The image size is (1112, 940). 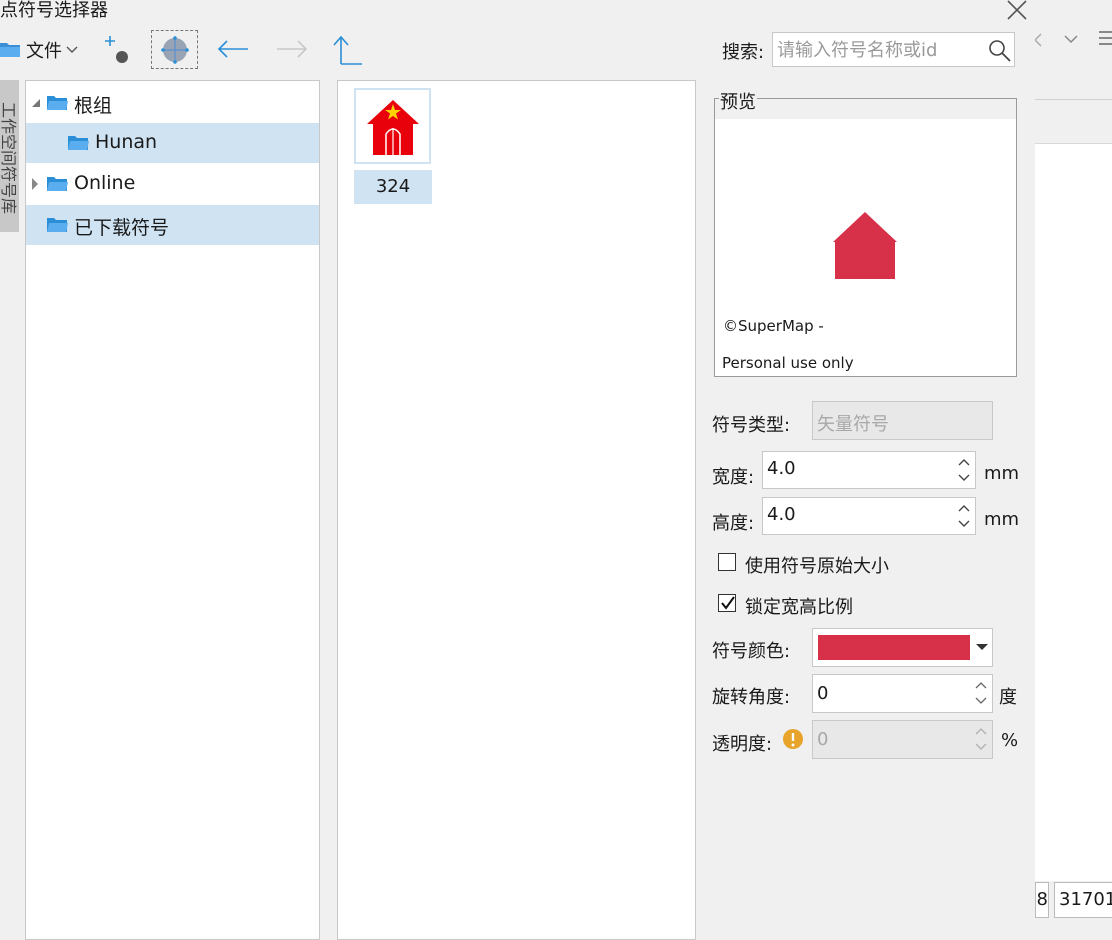 I want to click on original-size-label: 使用符号原始大小, so click(x=817, y=566).